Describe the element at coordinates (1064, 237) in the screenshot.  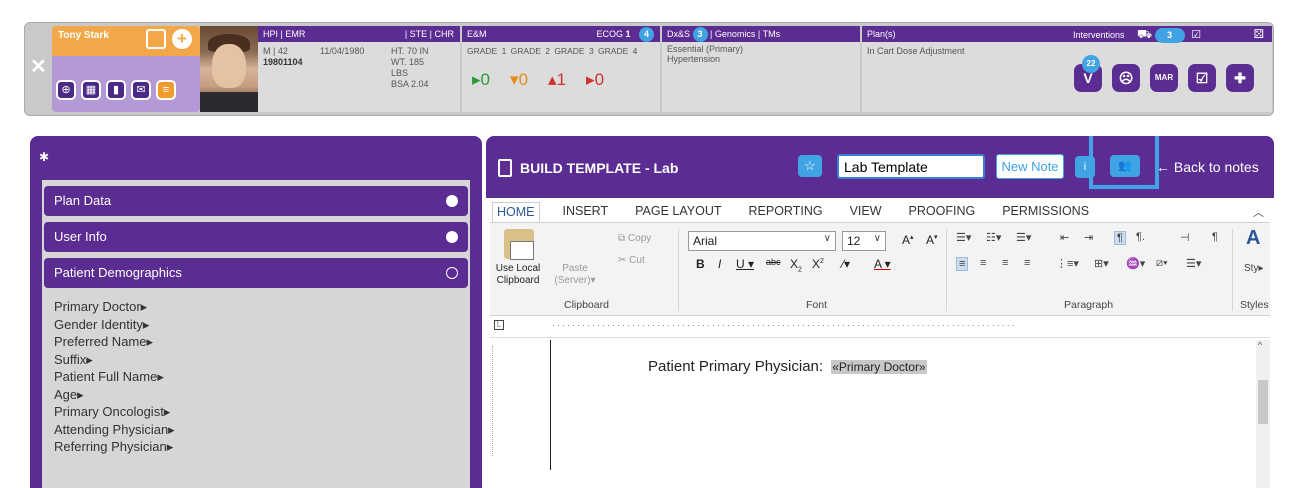
I see `decrease-indent-icon: ⇤` at that location.